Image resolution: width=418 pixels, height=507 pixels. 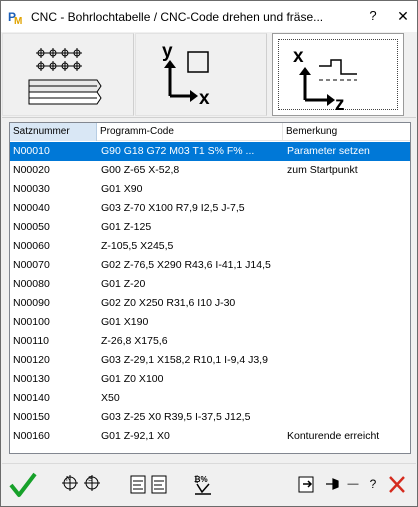 I want to click on table-row: N00020 G00 Z-65 X-52,8 zum Startpunkt, so click(x=210, y=170).